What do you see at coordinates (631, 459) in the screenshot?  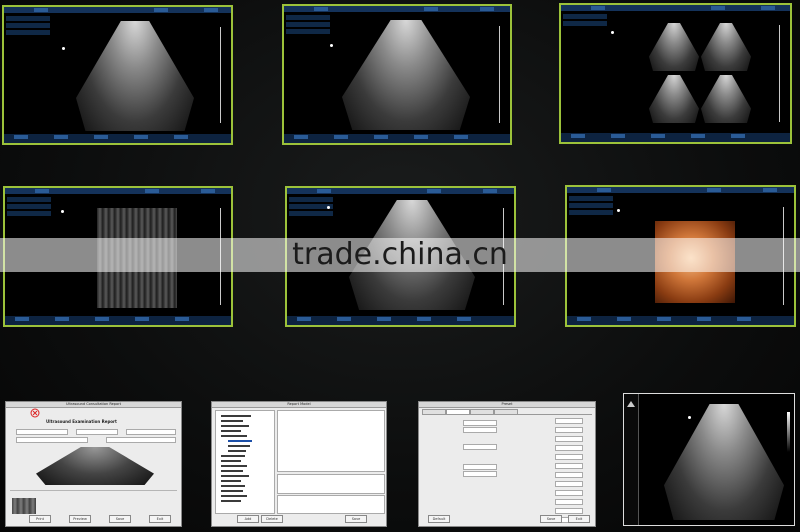 I see `left-panel` at bounding box center [631, 459].